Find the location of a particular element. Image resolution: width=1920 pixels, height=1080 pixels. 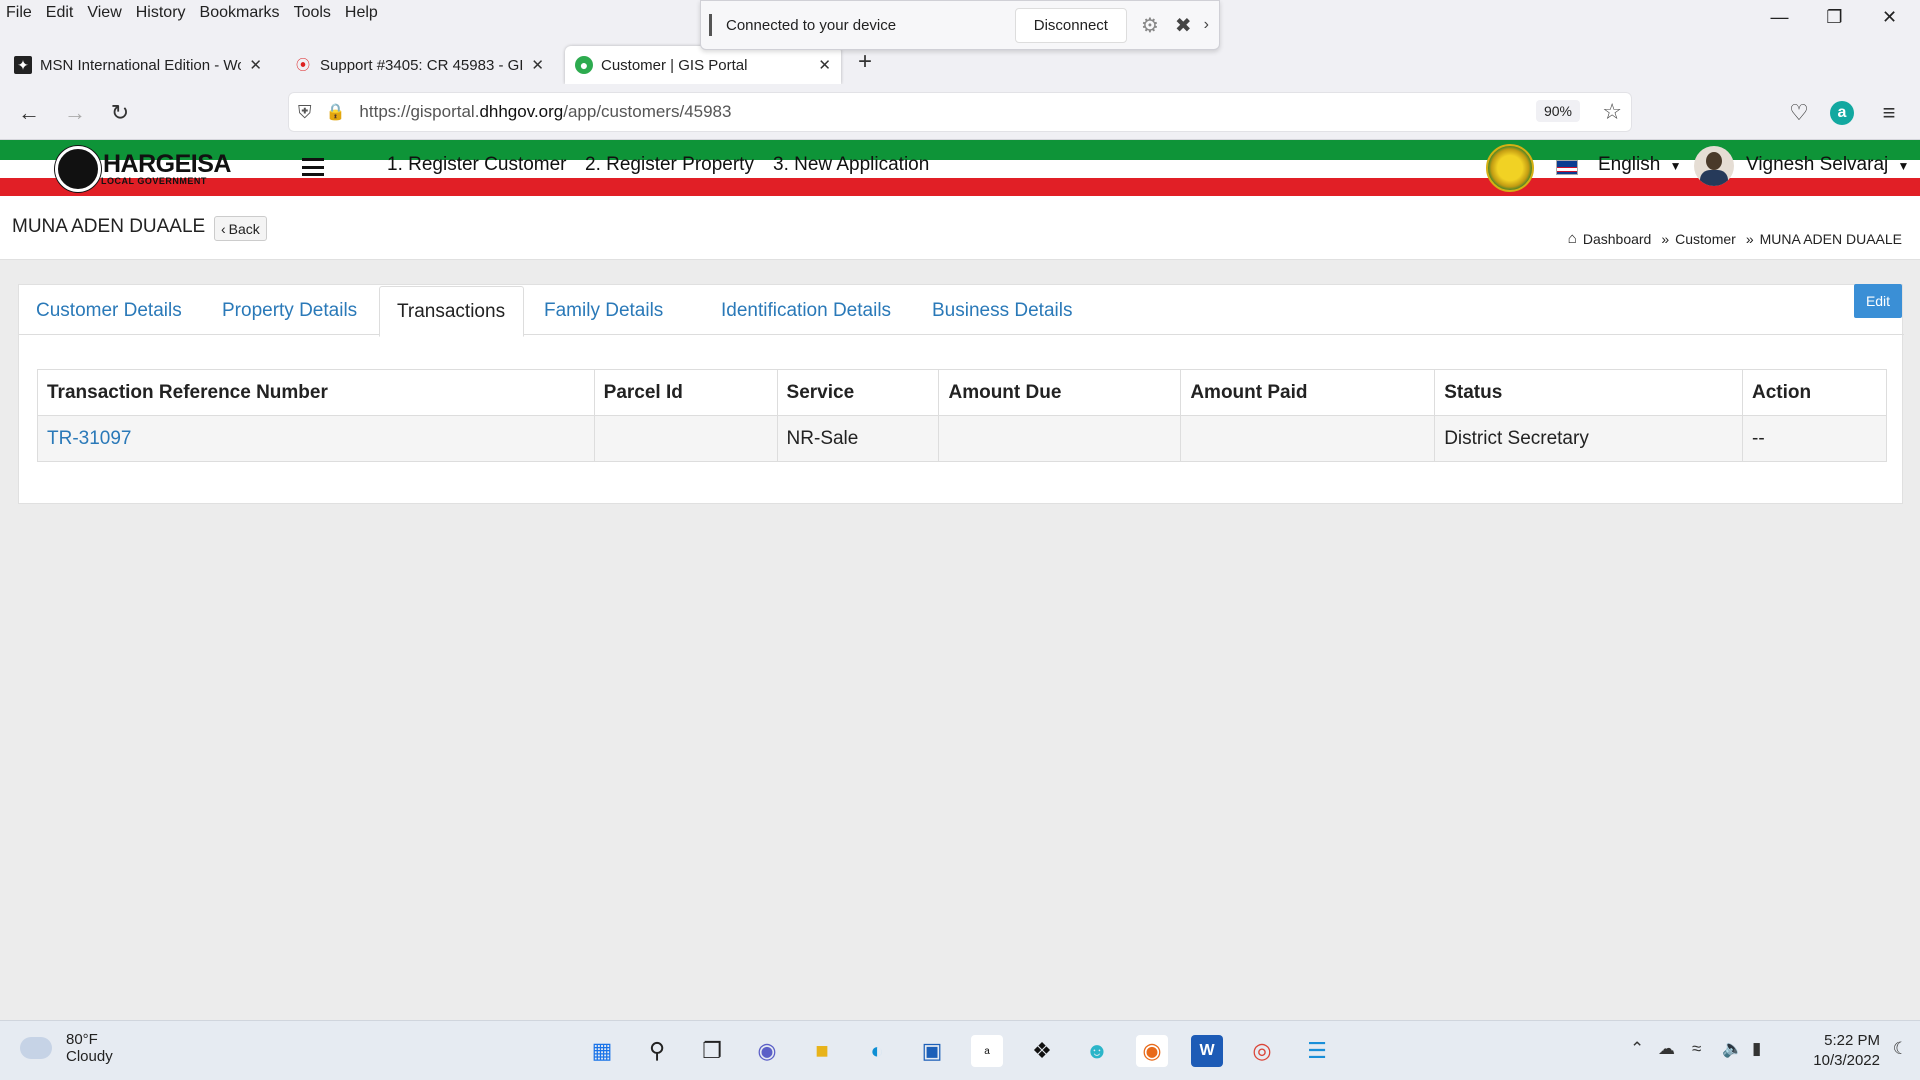

government-seal-icon is located at coordinates (1510, 168).